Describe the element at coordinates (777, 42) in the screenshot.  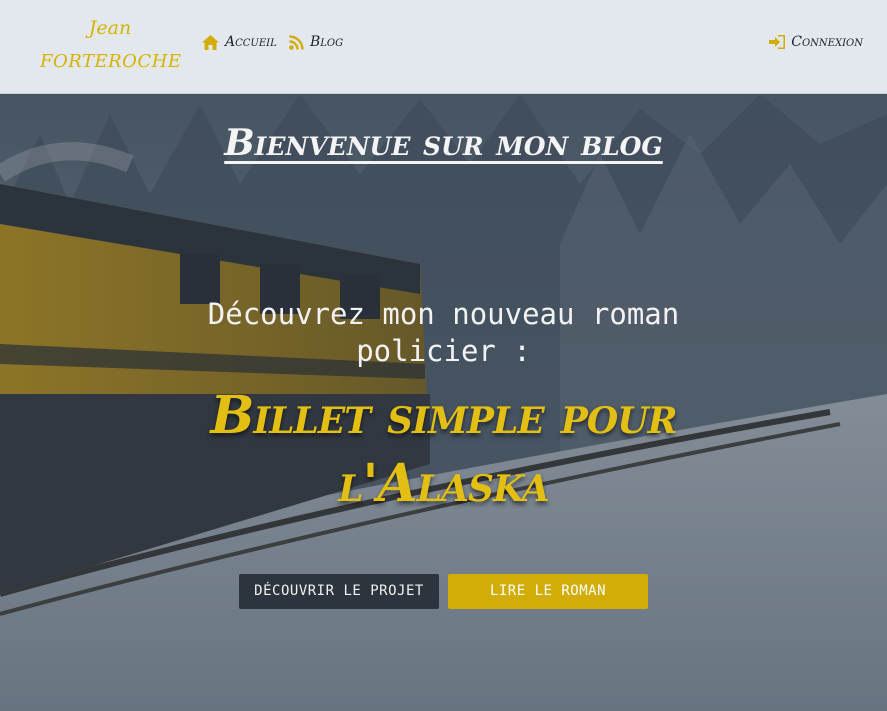
I see `sign-in-icon` at that location.